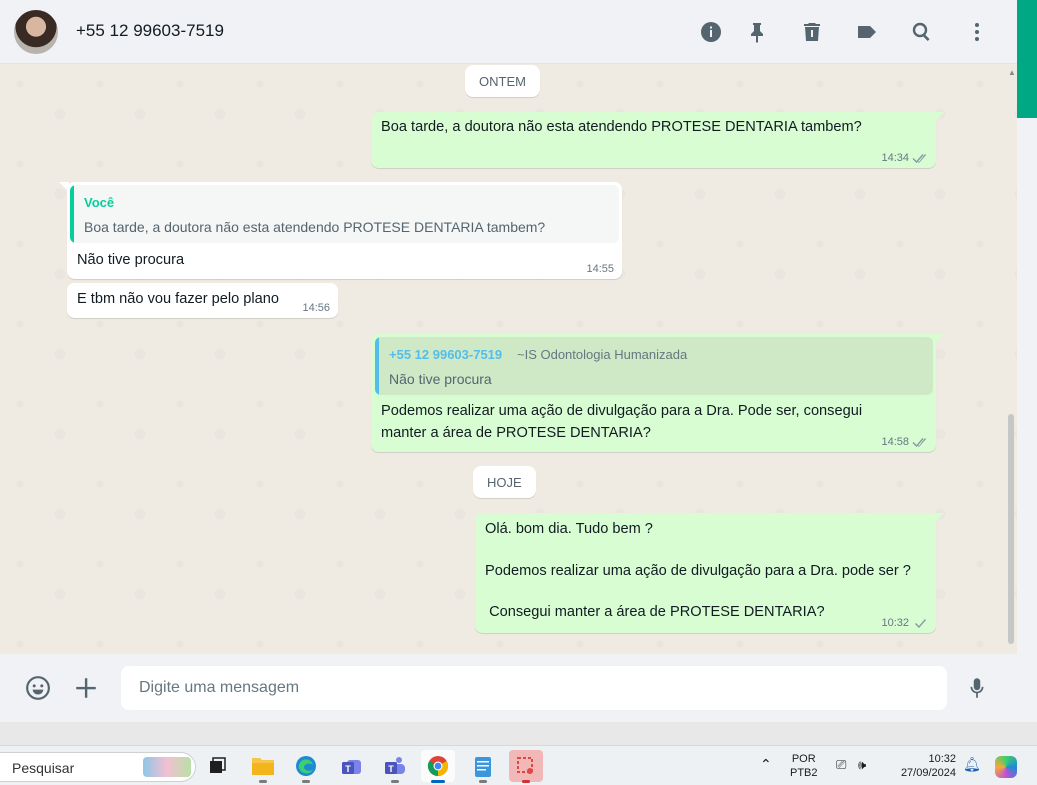  Describe the element at coordinates (942, 759) in the screenshot. I see `clock-time: 10:32` at that location.